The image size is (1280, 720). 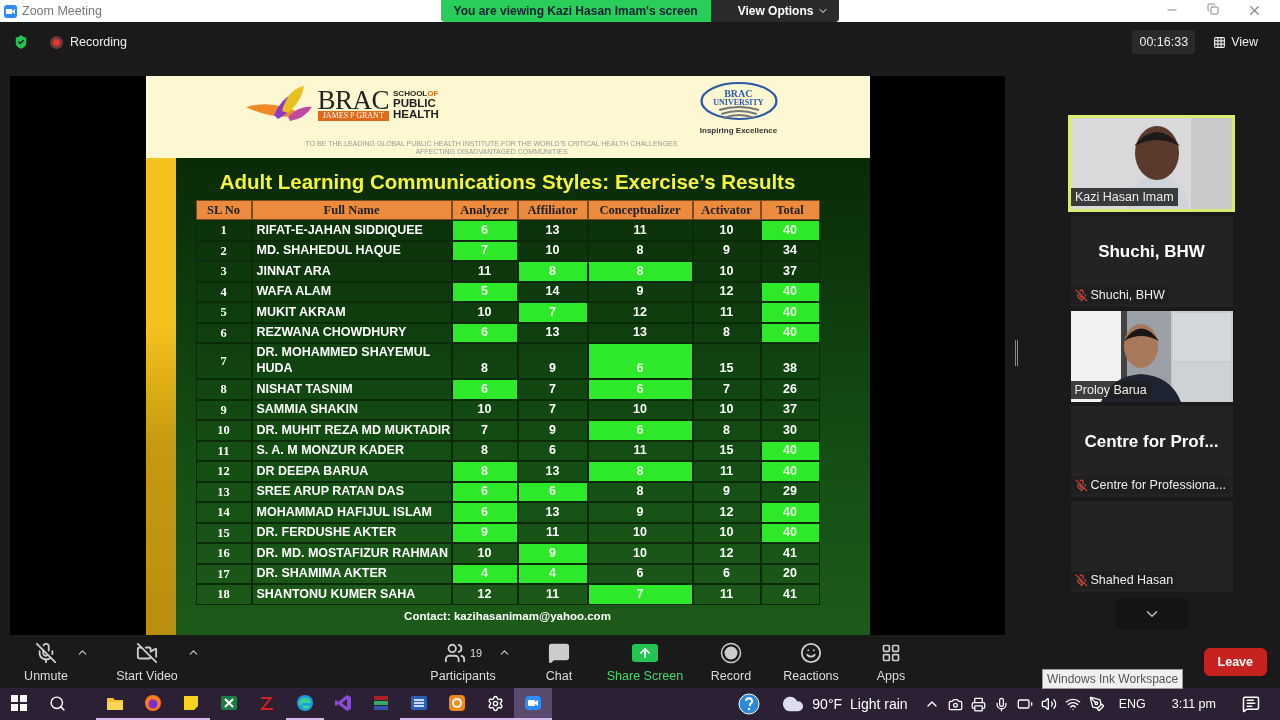 What do you see at coordinates (1151, 163) in the screenshot?
I see `participant-tile: Kazi Hasan Imam` at bounding box center [1151, 163].